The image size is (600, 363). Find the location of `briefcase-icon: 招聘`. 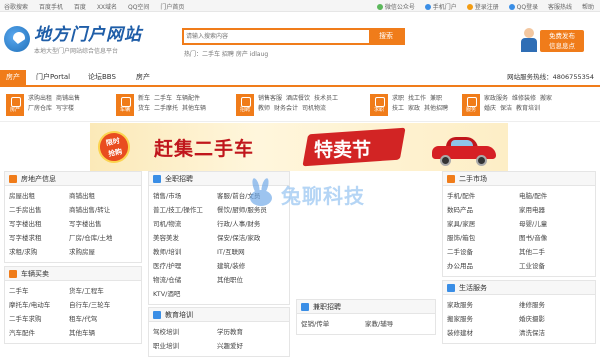

briefcase-icon: 招聘 is located at coordinates (245, 105).